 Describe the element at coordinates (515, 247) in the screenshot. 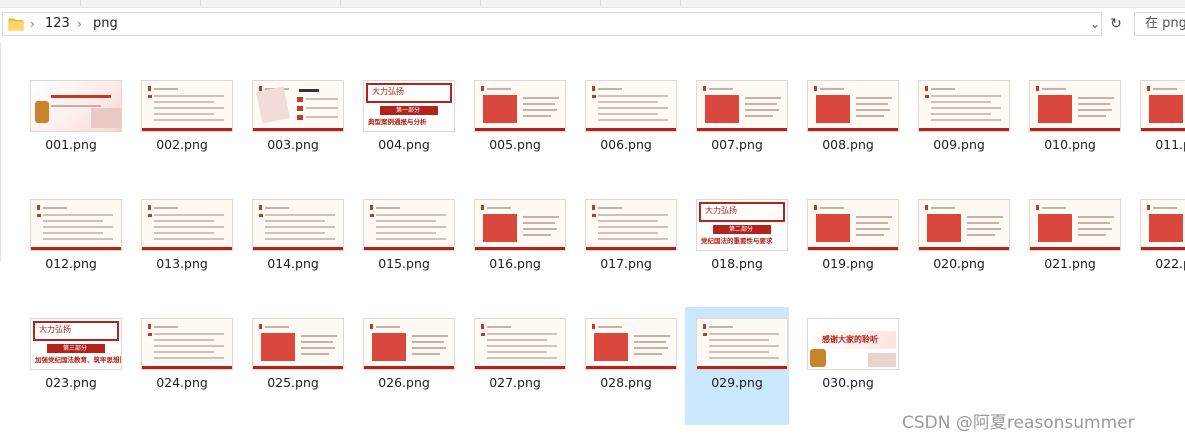

I see `file-item: 016.png` at that location.